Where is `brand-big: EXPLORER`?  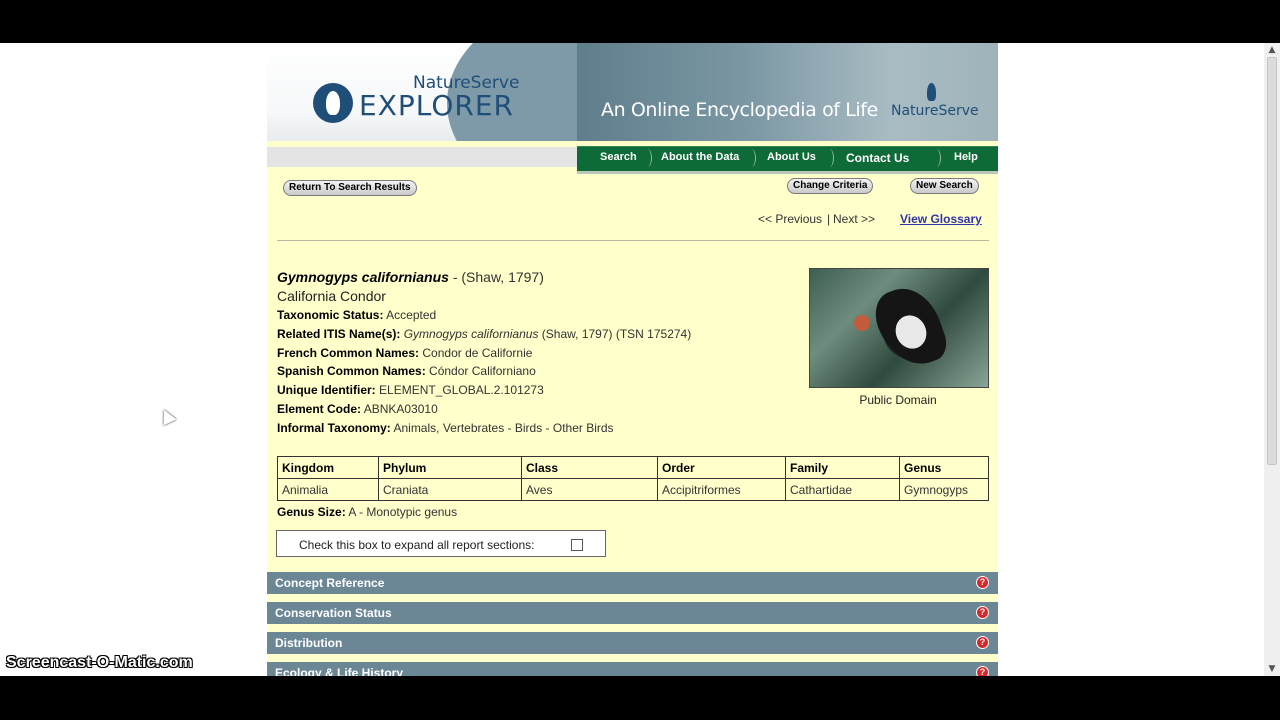
brand-big: EXPLORER is located at coordinates (436, 105).